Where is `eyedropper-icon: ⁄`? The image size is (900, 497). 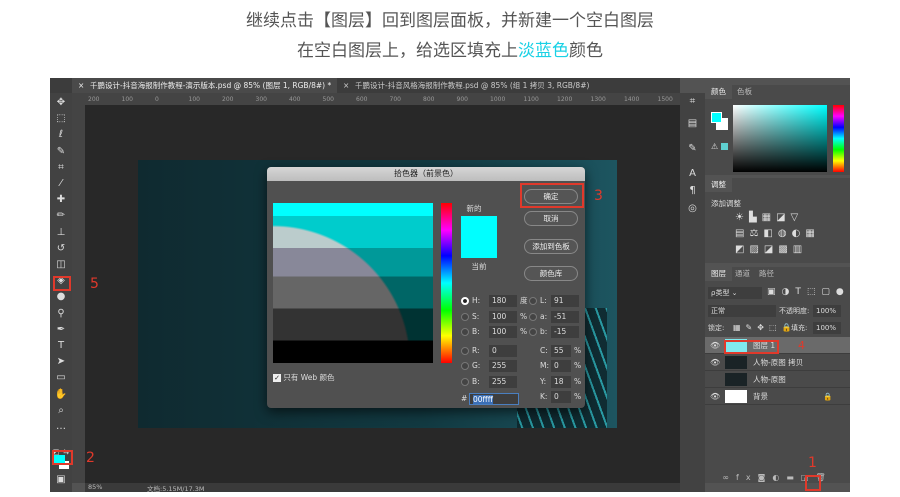
eyedropper-icon: ⁄ is located at coordinates (61, 184).